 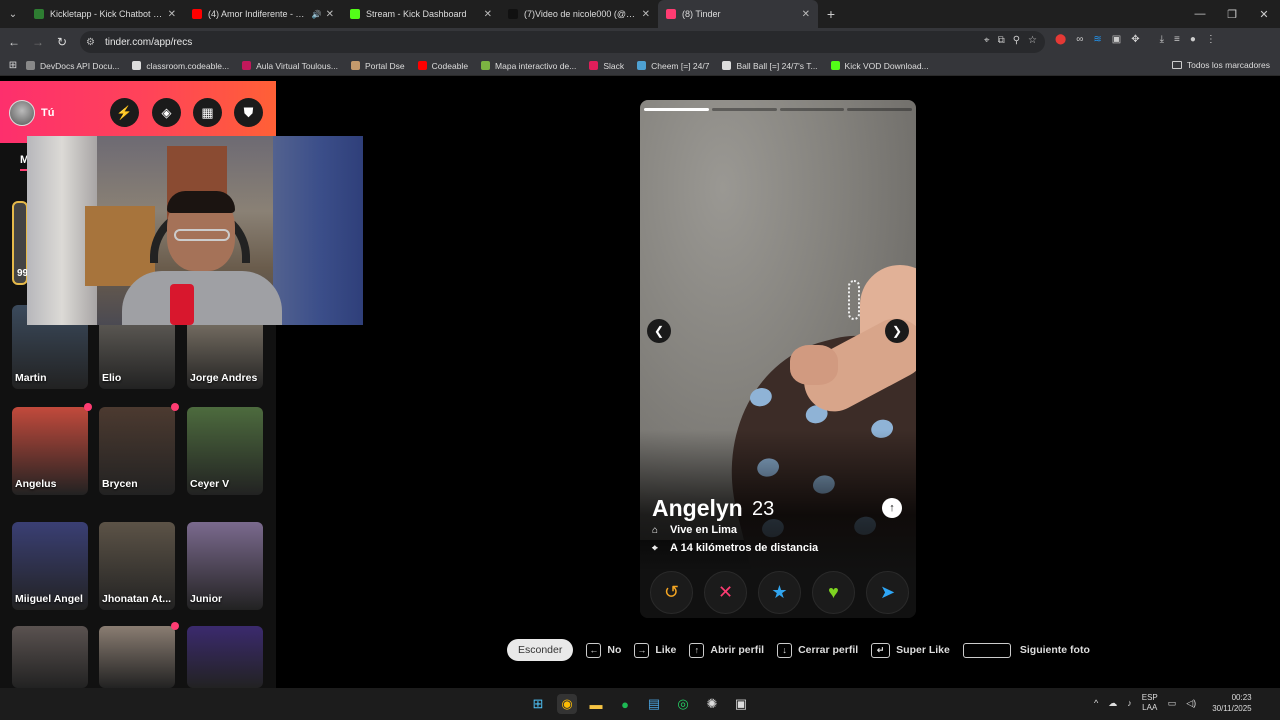 I want to click on browser-tab: (4) Amor Indiferente - YouT 🔊 ✕, so click(x=263, y=14).